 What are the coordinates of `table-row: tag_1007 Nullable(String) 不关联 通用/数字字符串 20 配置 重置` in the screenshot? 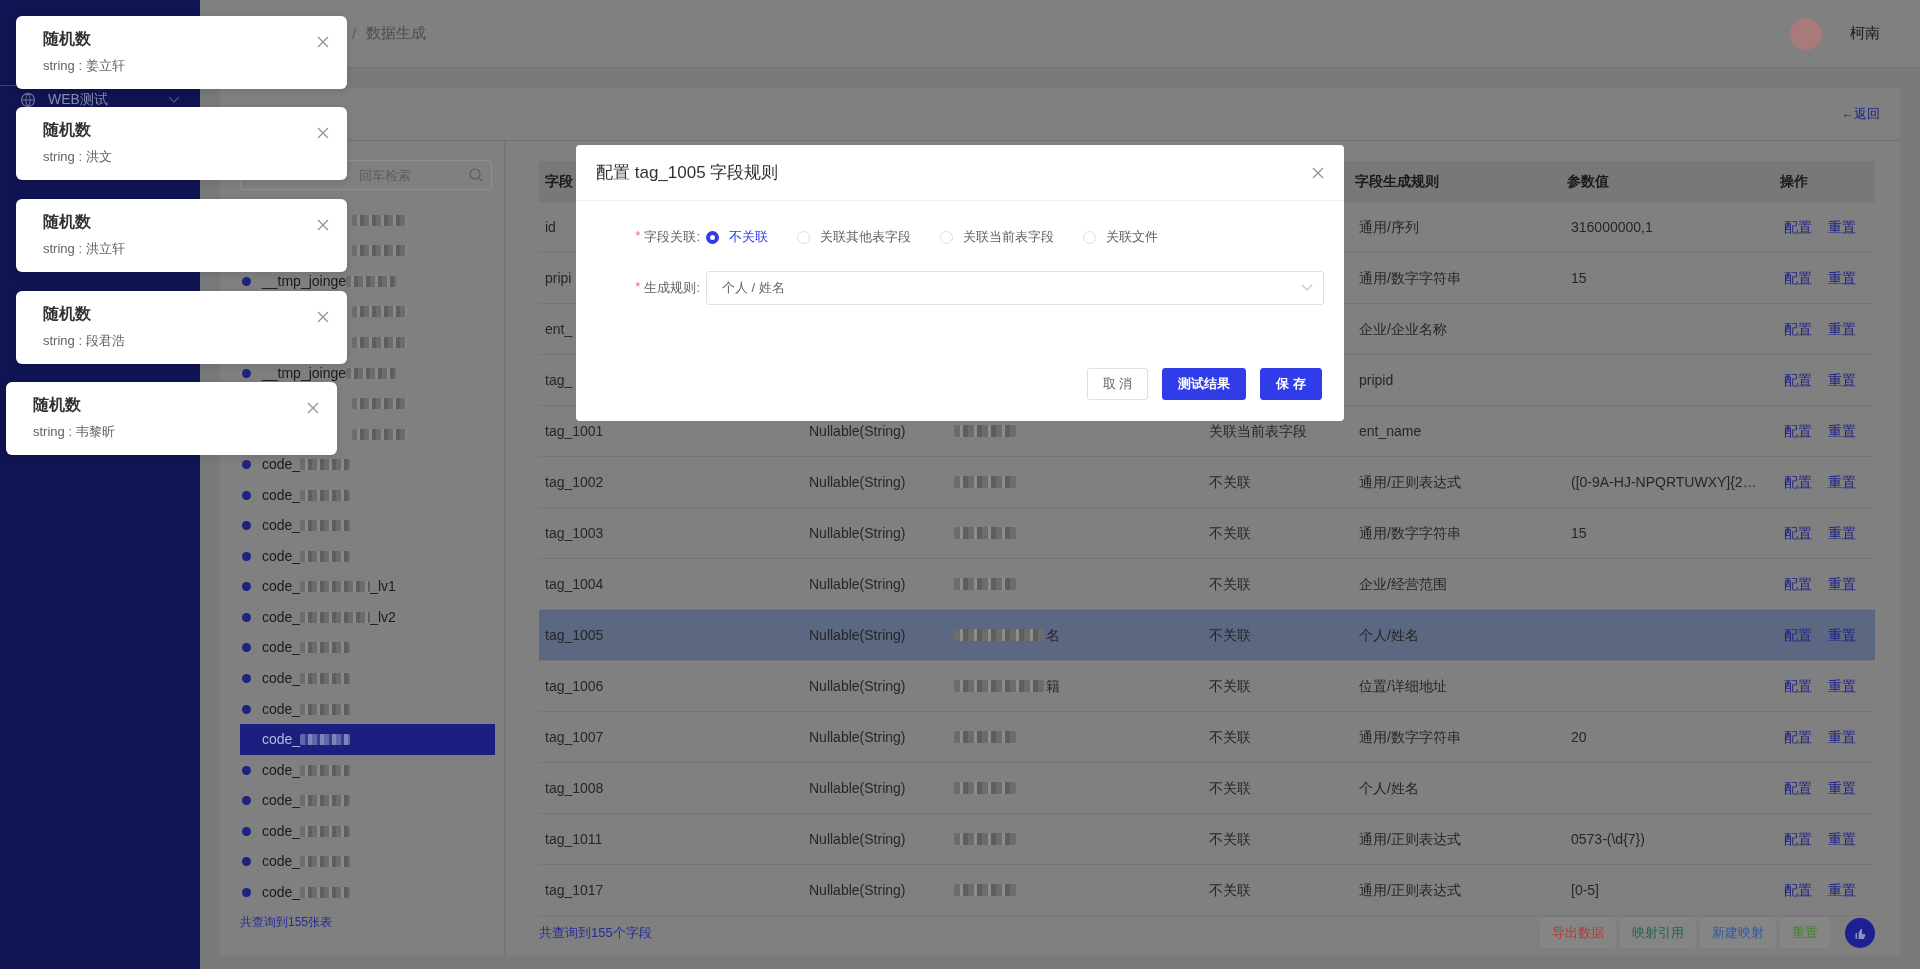 It's located at (1207, 737).